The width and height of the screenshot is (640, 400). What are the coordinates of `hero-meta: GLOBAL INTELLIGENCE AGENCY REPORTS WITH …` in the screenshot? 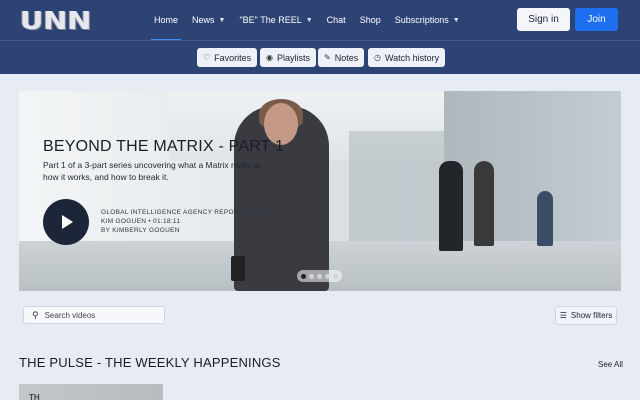 It's located at (186, 221).